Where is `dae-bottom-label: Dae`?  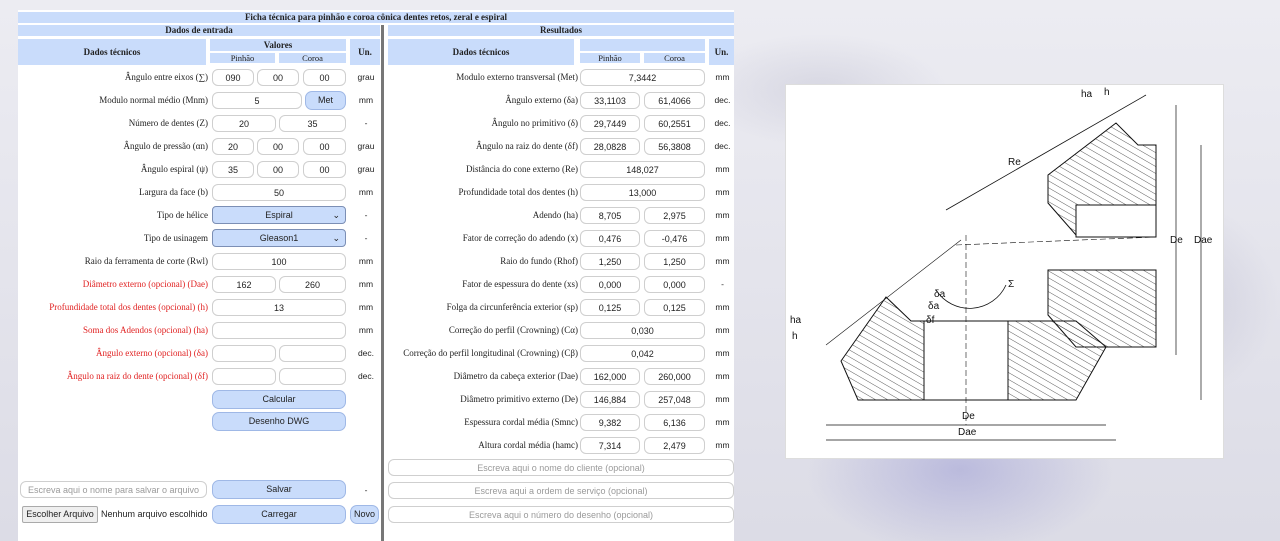 dae-bottom-label: Dae is located at coordinates (967, 432).